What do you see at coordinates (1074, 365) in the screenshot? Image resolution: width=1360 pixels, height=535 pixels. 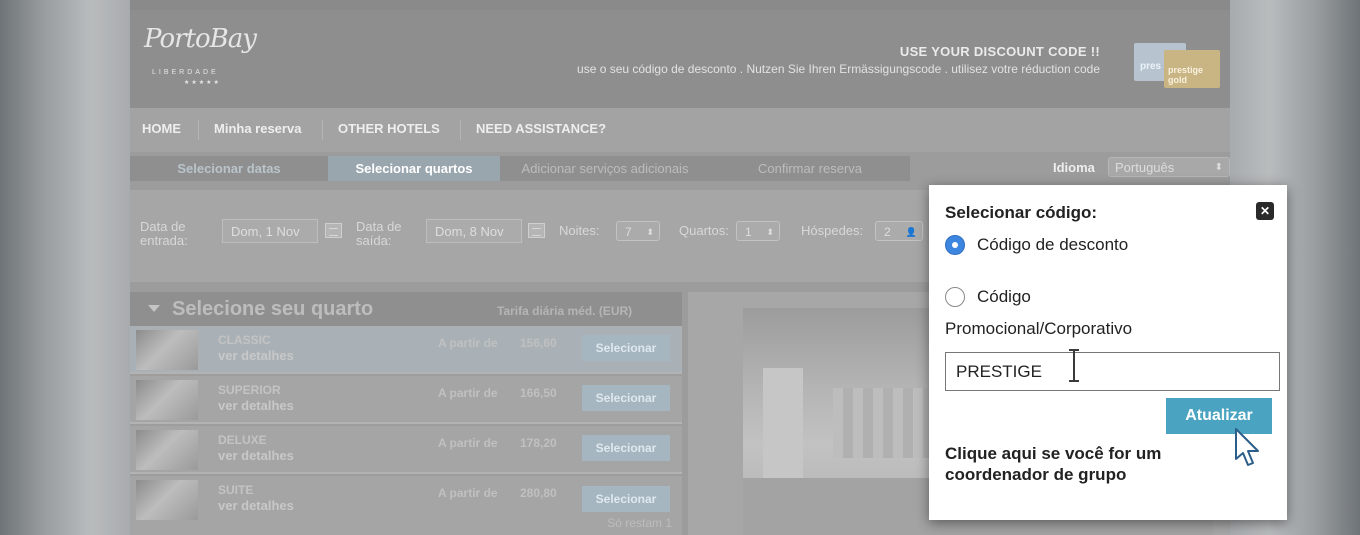 I see `text-cursor-icon` at bounding box center [1074, 365].